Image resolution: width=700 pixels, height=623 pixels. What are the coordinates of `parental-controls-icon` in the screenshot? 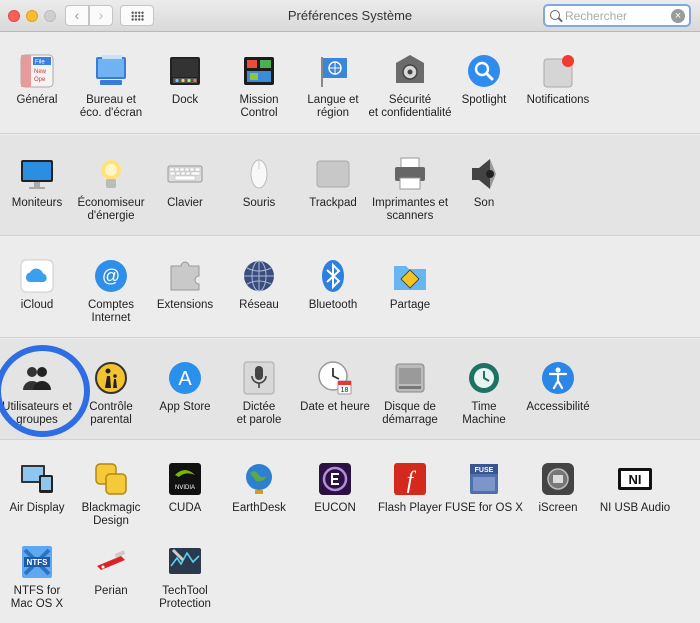 It's located at (111, 378).